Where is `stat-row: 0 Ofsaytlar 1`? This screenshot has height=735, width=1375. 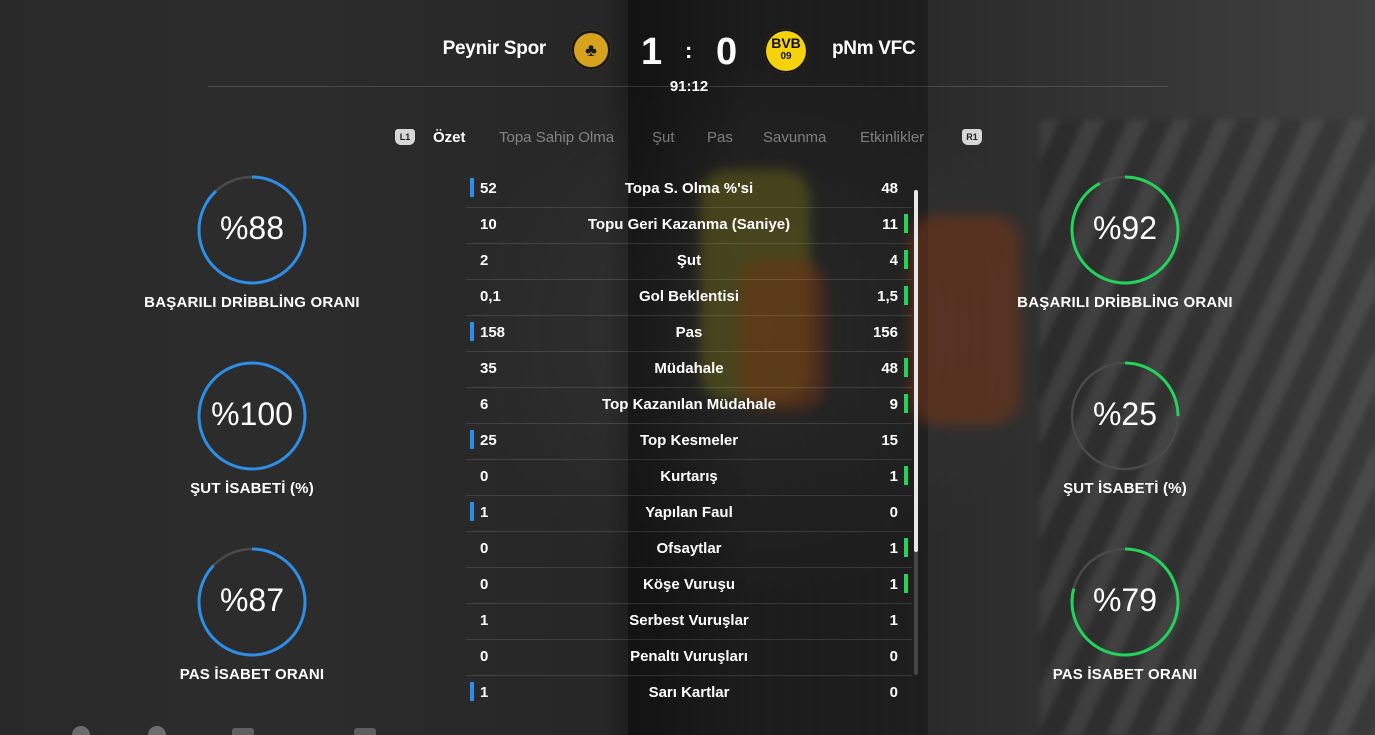 stat-row: 0 Ofsaytlar 1 is located at coordinates (689, 550).